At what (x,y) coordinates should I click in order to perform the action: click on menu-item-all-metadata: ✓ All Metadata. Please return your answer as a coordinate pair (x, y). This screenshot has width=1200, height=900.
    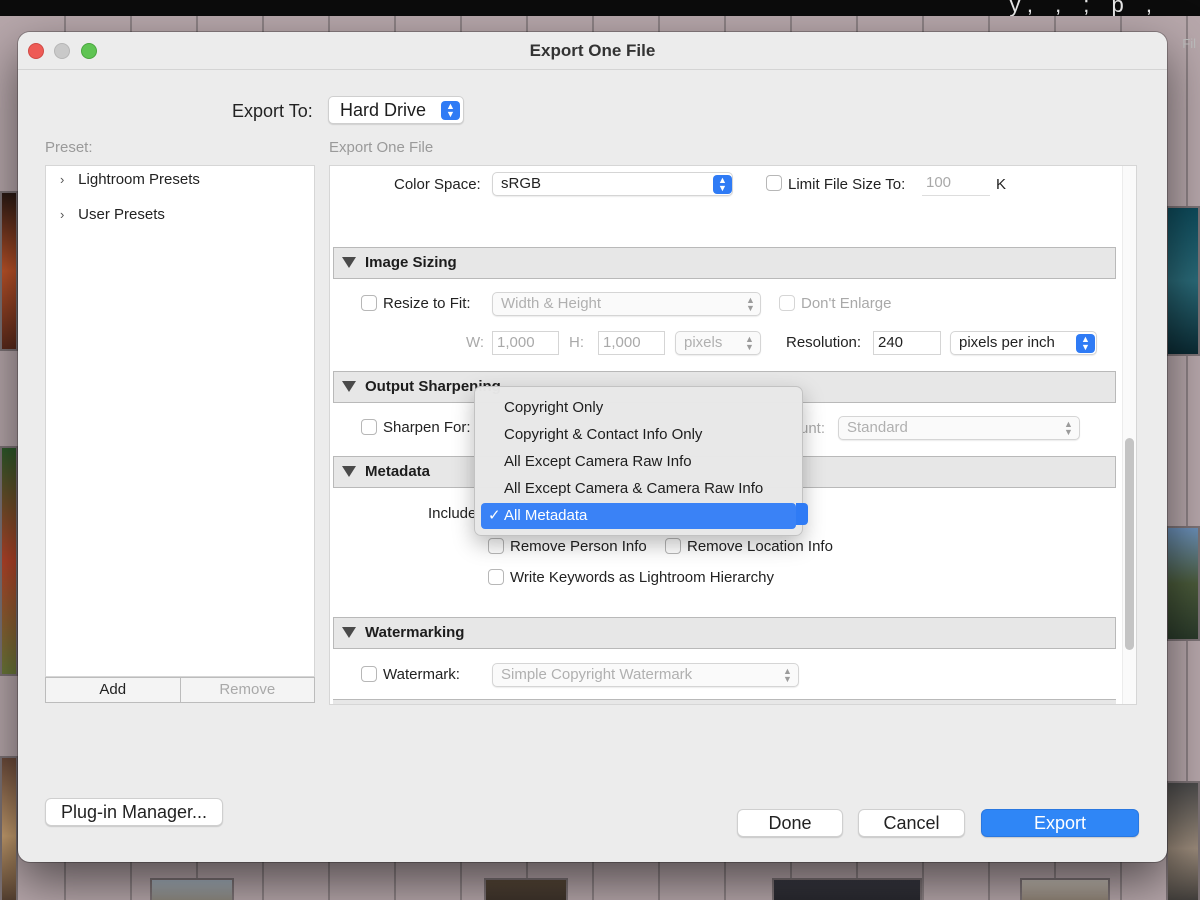
    Looking at the image, I should click on (638, 516).